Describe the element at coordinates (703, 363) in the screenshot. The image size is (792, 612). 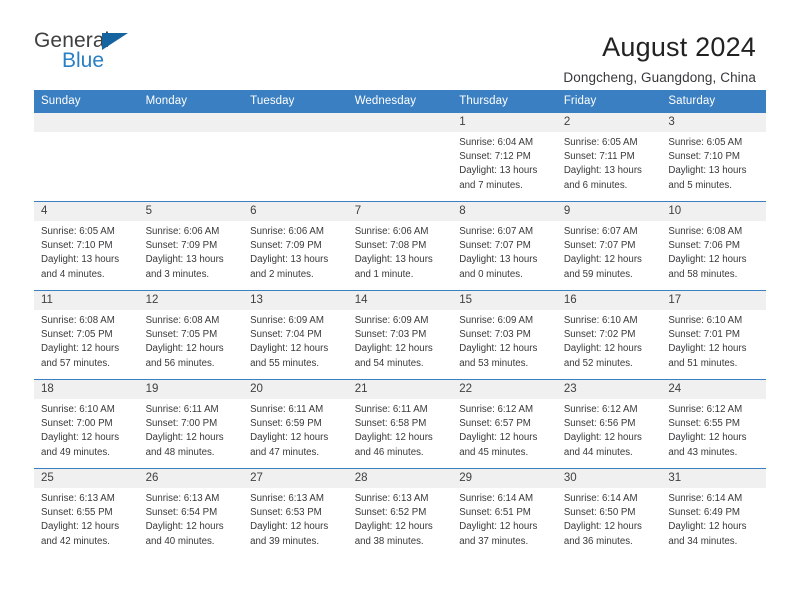
I see `day-detail-line: and 51 minutes.` at that location.